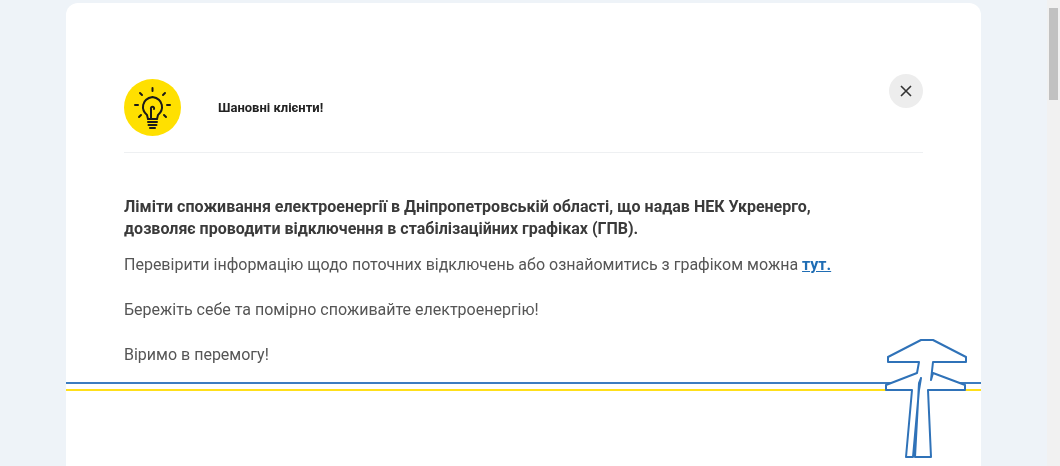 The width and height of the screenshot is (1060, 466). I want to click on care-text: Бережіть себе та помірно споживайте електроенергію!, so click(332, 310).